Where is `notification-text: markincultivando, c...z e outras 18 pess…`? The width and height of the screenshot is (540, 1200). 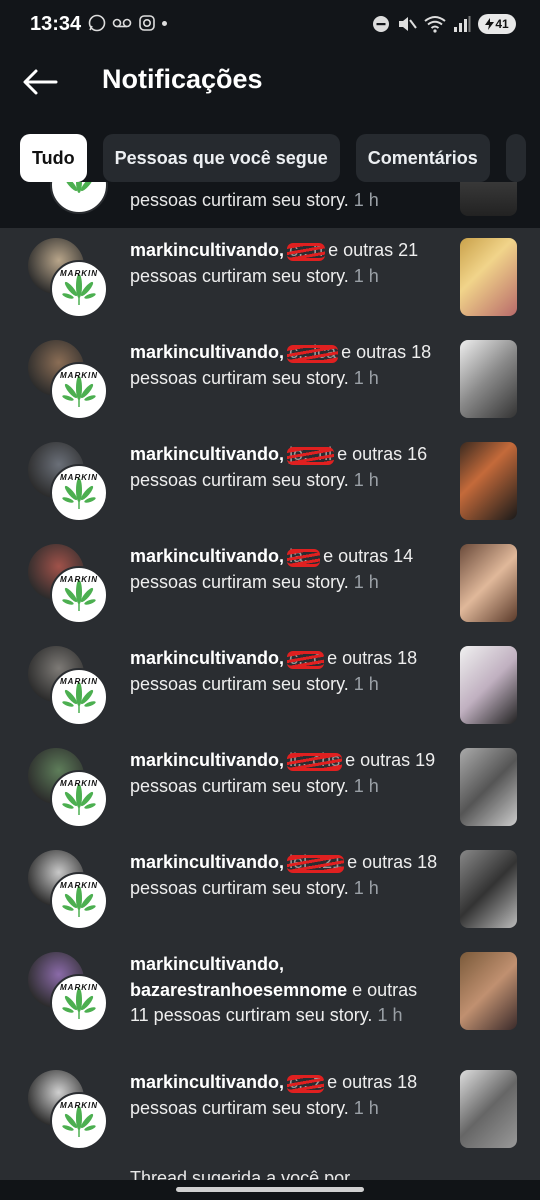
notification-text: markincultivando, c...z e outras 18 pess… is located at coordinates (285, 1095).